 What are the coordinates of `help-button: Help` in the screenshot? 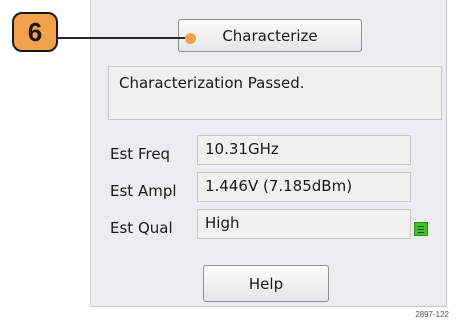 It's located at (266, 283).